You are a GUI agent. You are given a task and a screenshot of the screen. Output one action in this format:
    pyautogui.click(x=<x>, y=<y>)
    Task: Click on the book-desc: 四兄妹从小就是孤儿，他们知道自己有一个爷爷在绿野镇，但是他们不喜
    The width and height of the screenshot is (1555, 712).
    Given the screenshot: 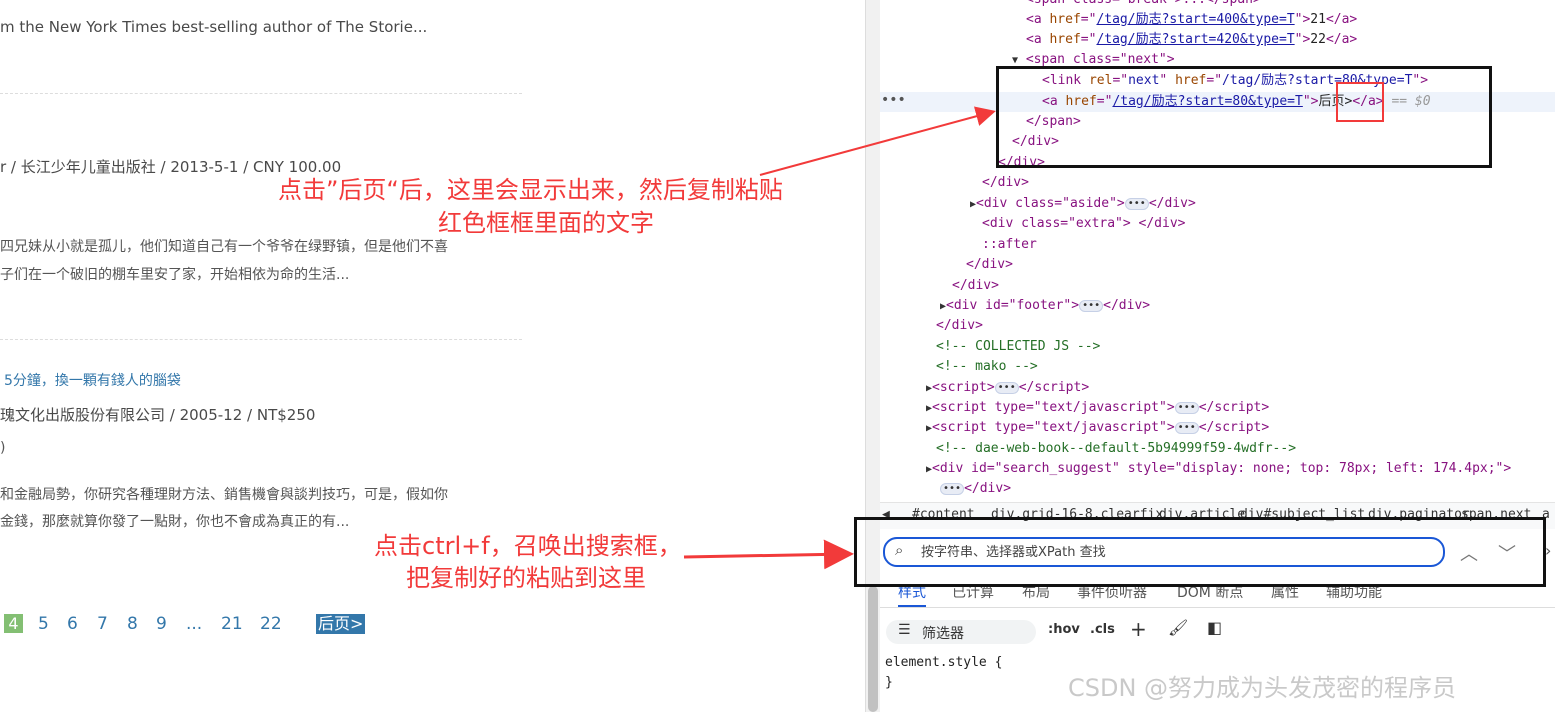 What is the action you would take?
    pyautogui.click(x=224, y=247)
    